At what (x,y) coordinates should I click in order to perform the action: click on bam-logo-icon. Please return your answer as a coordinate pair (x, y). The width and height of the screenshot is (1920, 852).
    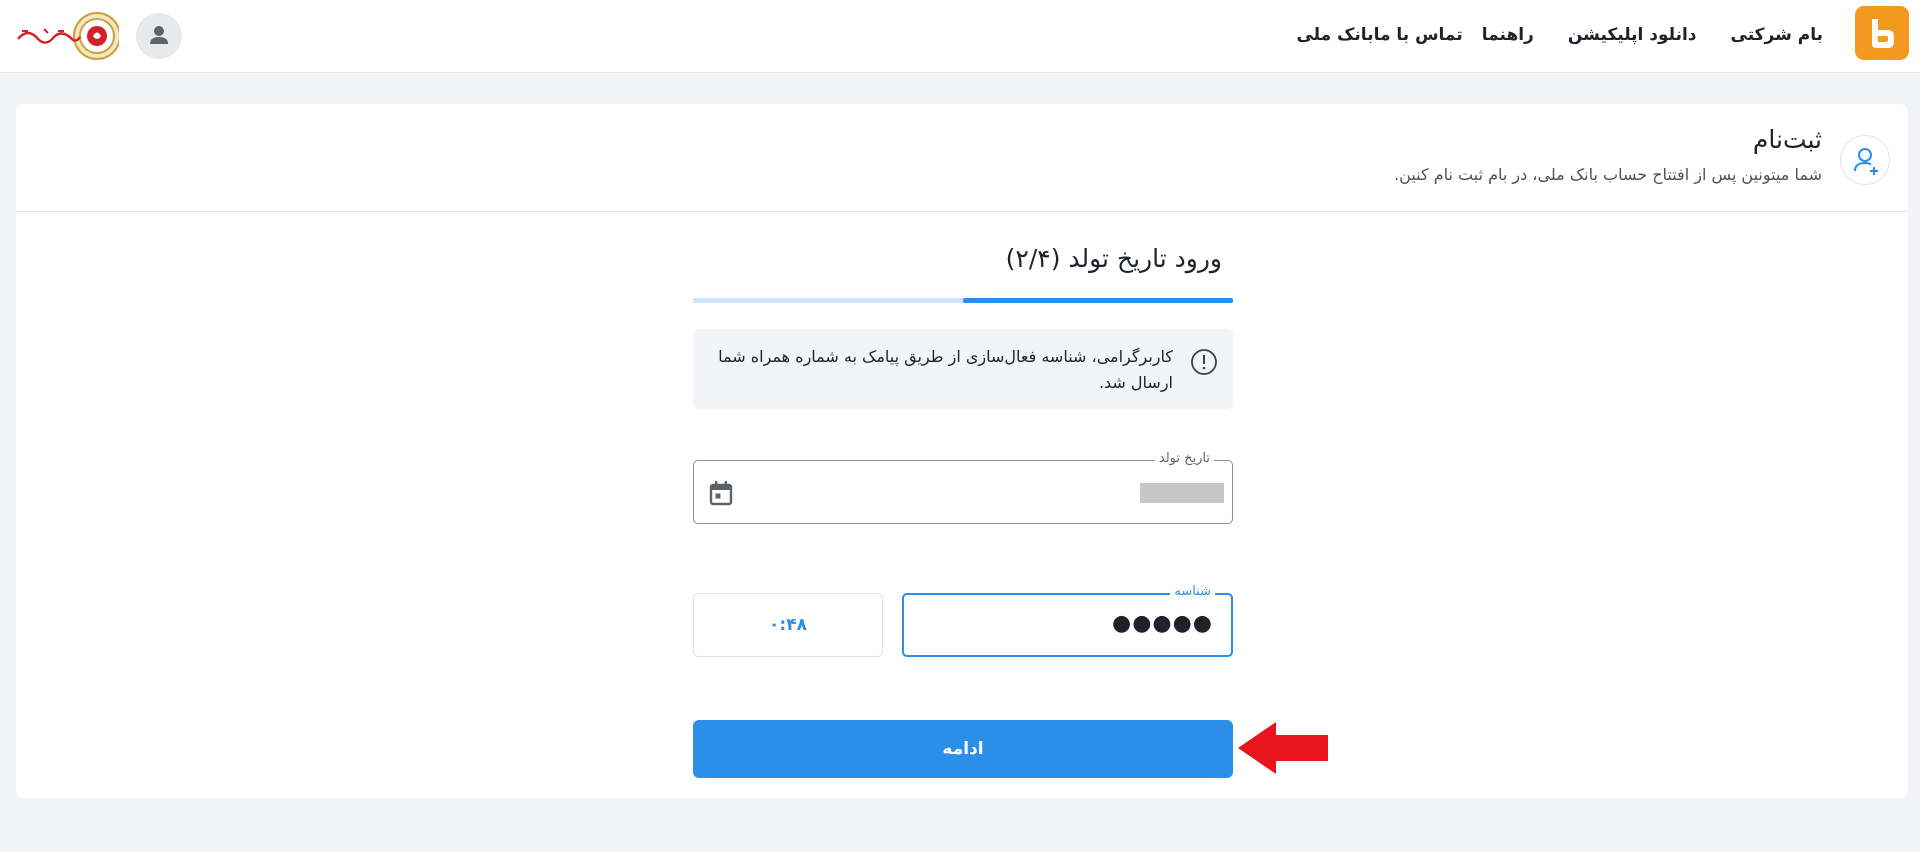
    Looking at the image, I should click on (1882, 33).